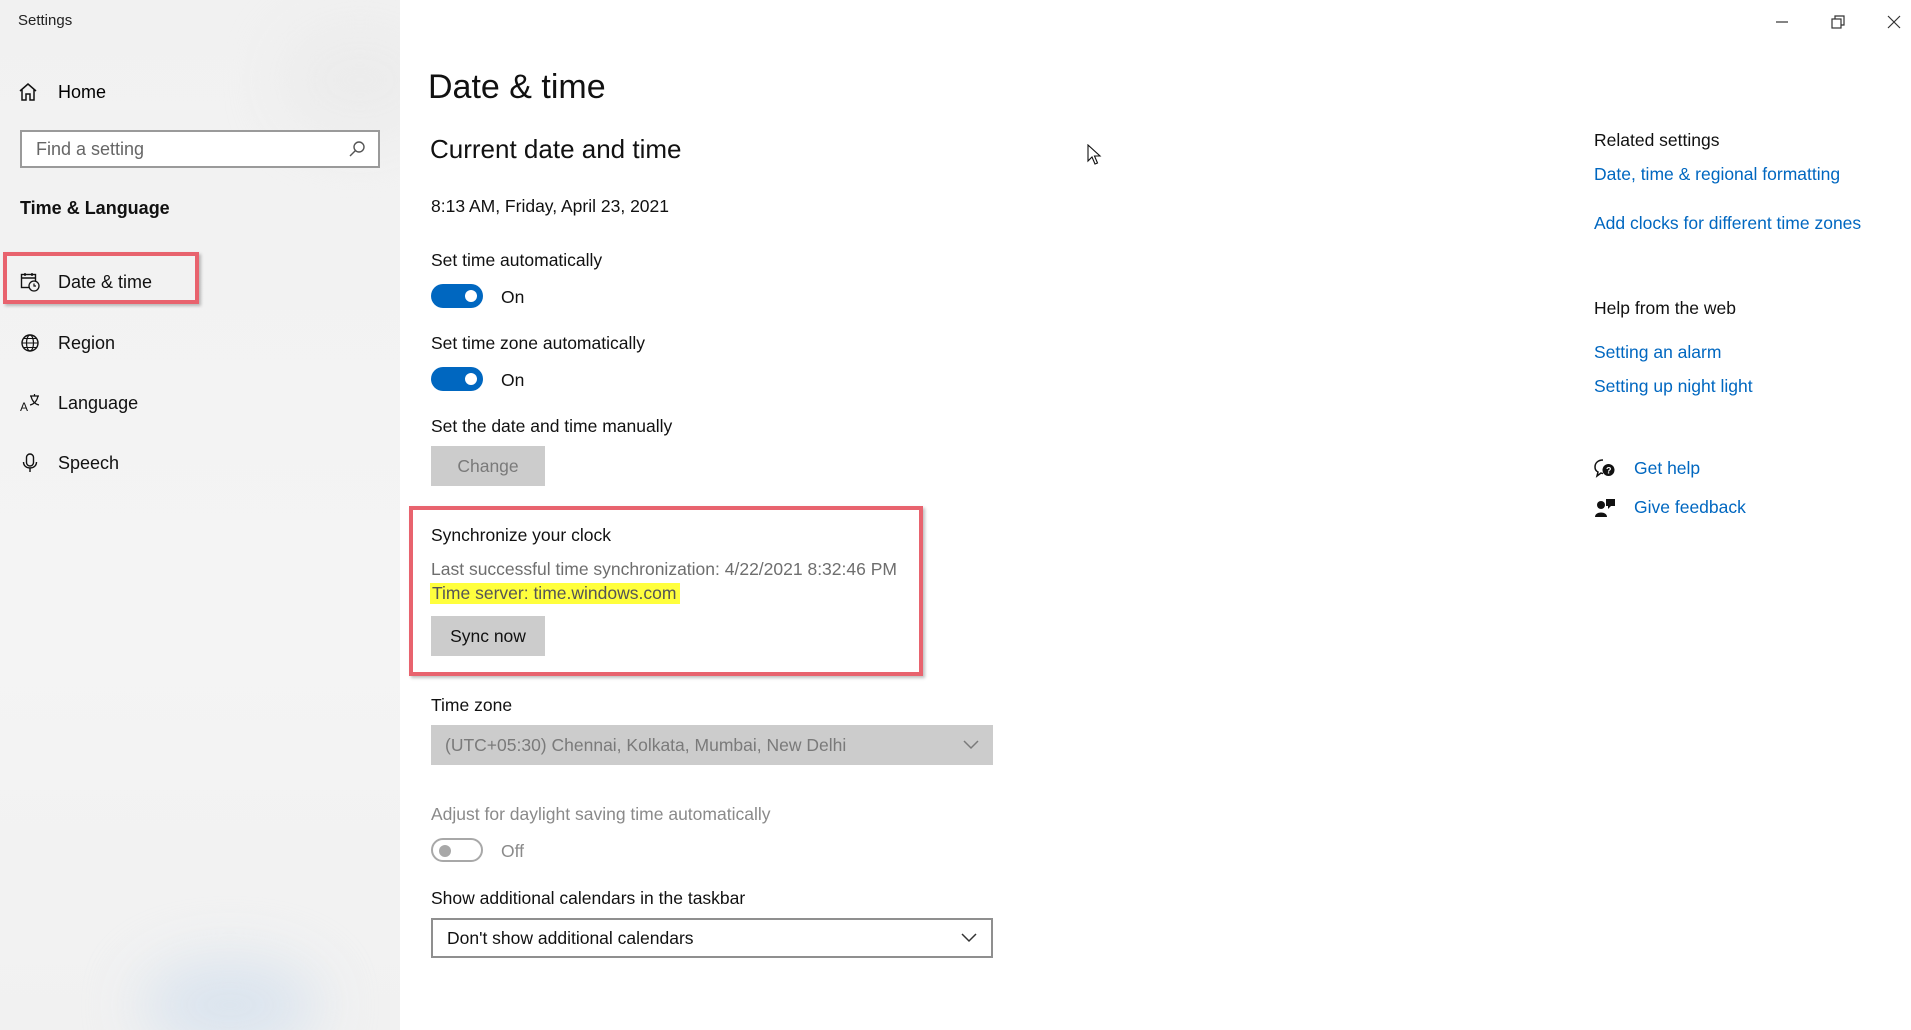 This screenshot has height=1030, width=1911. What do you see at coordinates (513, 380) in the screenshot?
I see `set-timezone-auto-state: On` at bounding box center [513, 380].